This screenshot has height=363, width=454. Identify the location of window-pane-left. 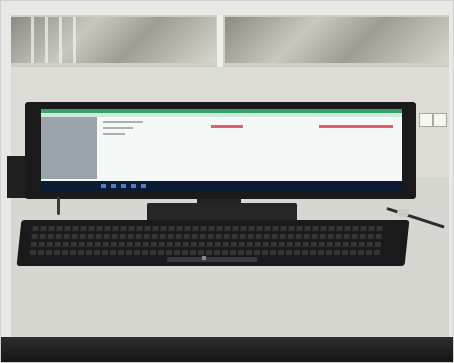
(113, 40).